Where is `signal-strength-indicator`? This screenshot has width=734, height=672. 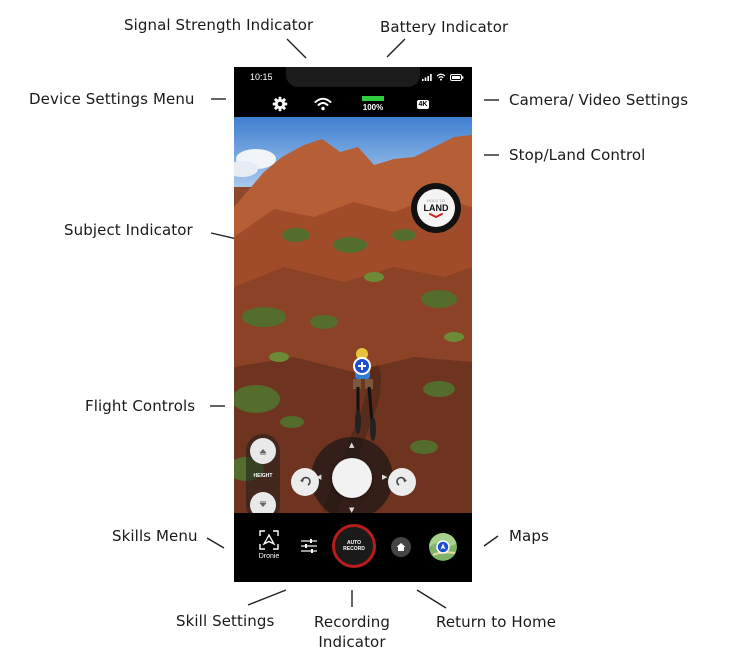 signal-strength-indicator is located at coordinates (323, 104).